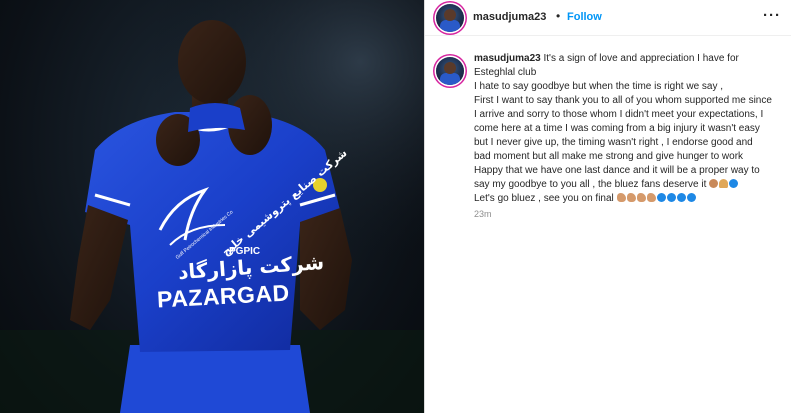 The image size is (791, 413). What do you see at coordinates (724, 183) in the screenshot?
I see `pray-emoji` at bounding box center [724, 183].